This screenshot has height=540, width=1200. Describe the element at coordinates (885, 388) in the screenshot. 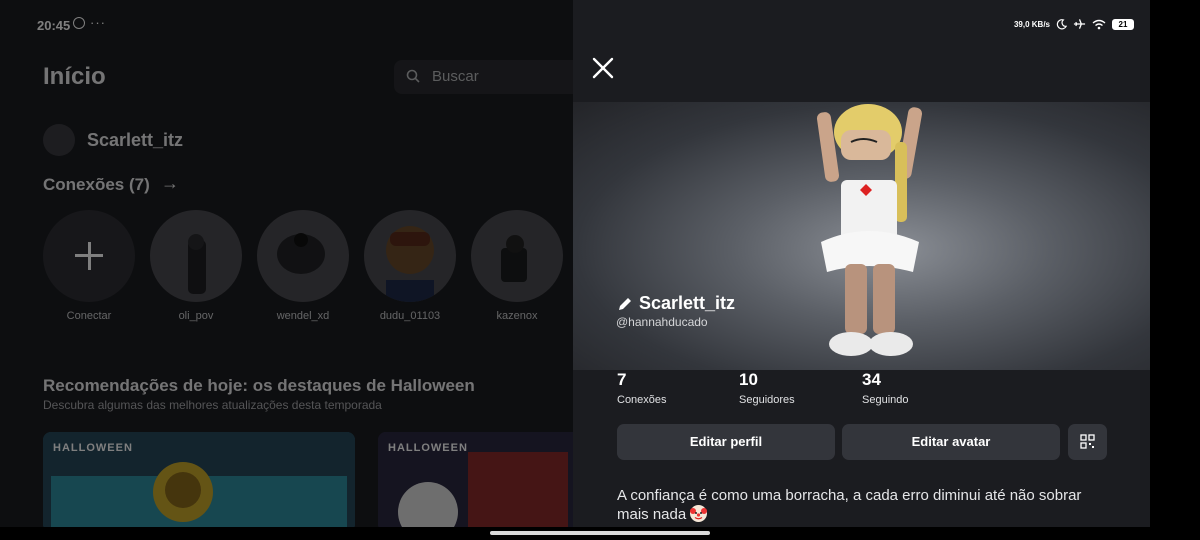

I see `stat-following: 34 Seguindo` at that location.